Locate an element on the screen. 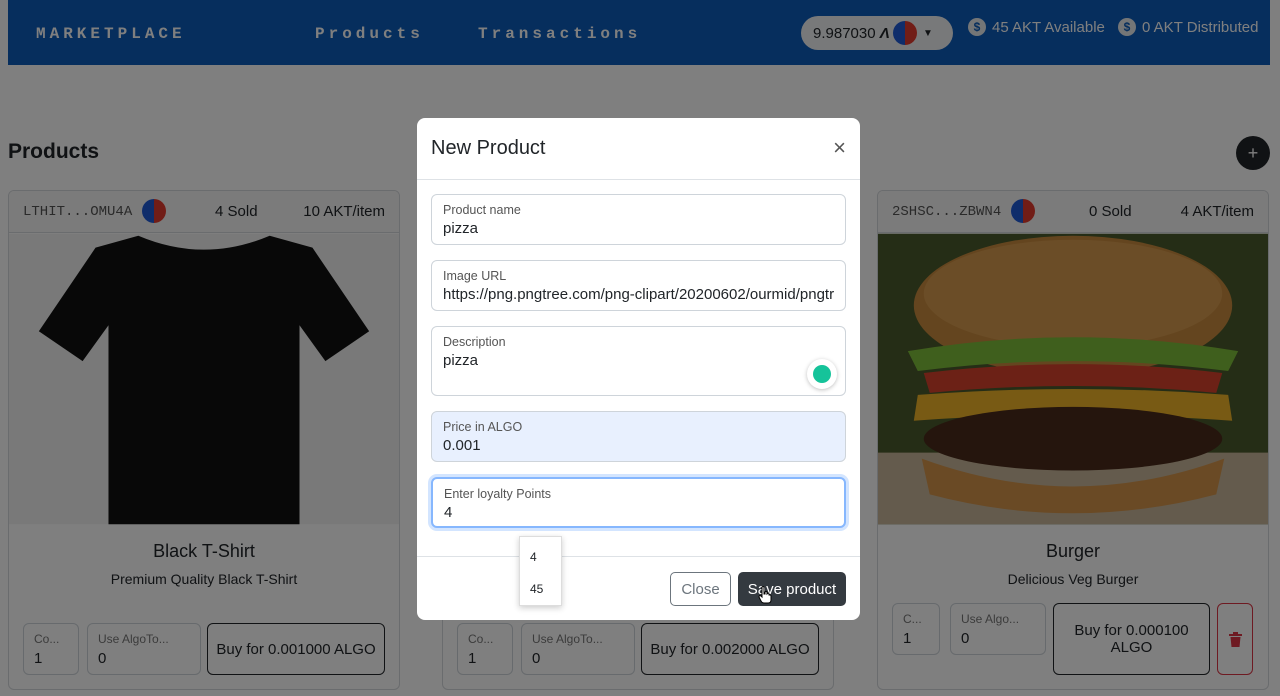 This screenshot has height=696, width=1280. product-name-field: Product name pizza is located at coordinates (638, 219).